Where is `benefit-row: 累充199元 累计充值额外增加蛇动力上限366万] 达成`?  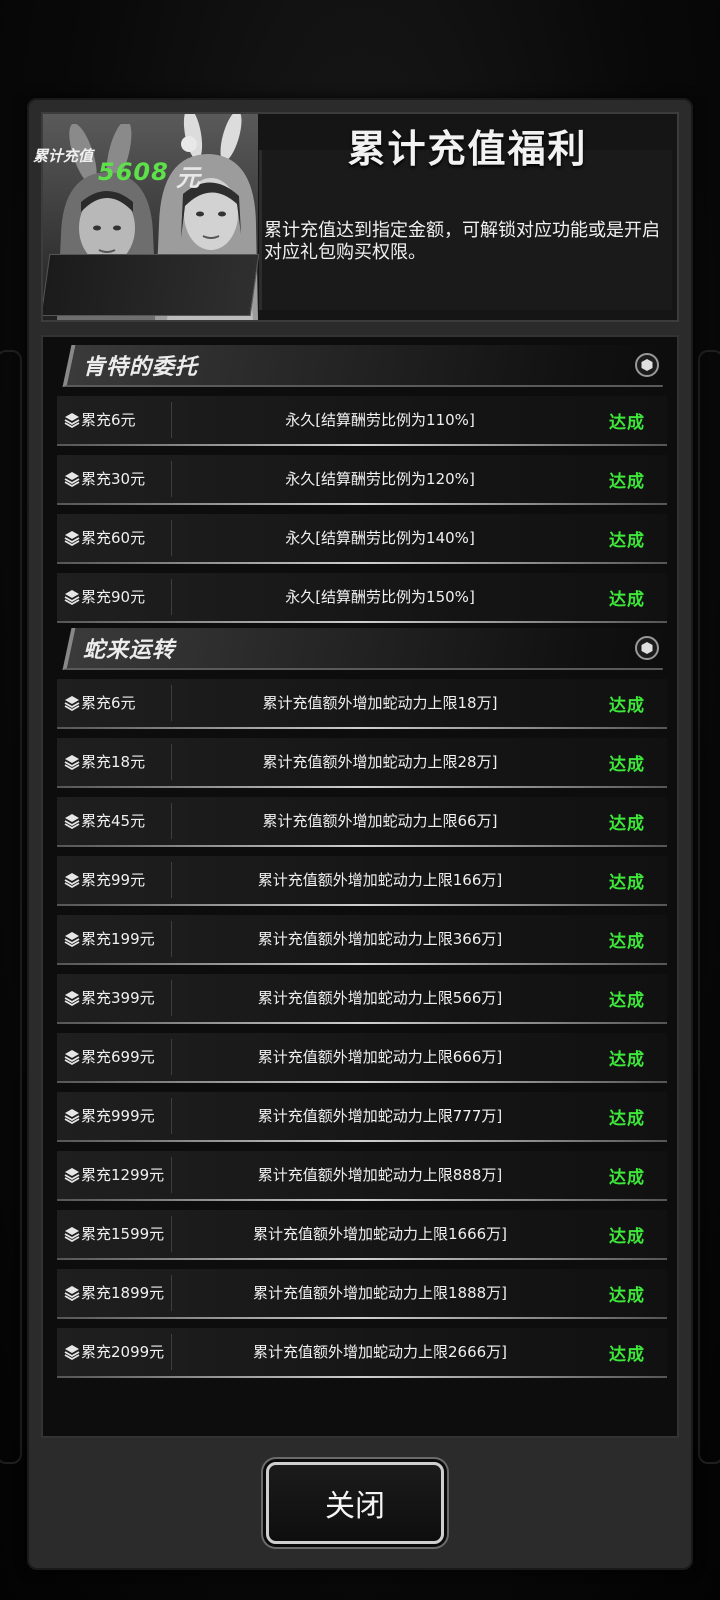
benefit-row: 累充199元 累计充值额外增加蛇动力上限366万] 达成 is located at coordinates (362, 940).